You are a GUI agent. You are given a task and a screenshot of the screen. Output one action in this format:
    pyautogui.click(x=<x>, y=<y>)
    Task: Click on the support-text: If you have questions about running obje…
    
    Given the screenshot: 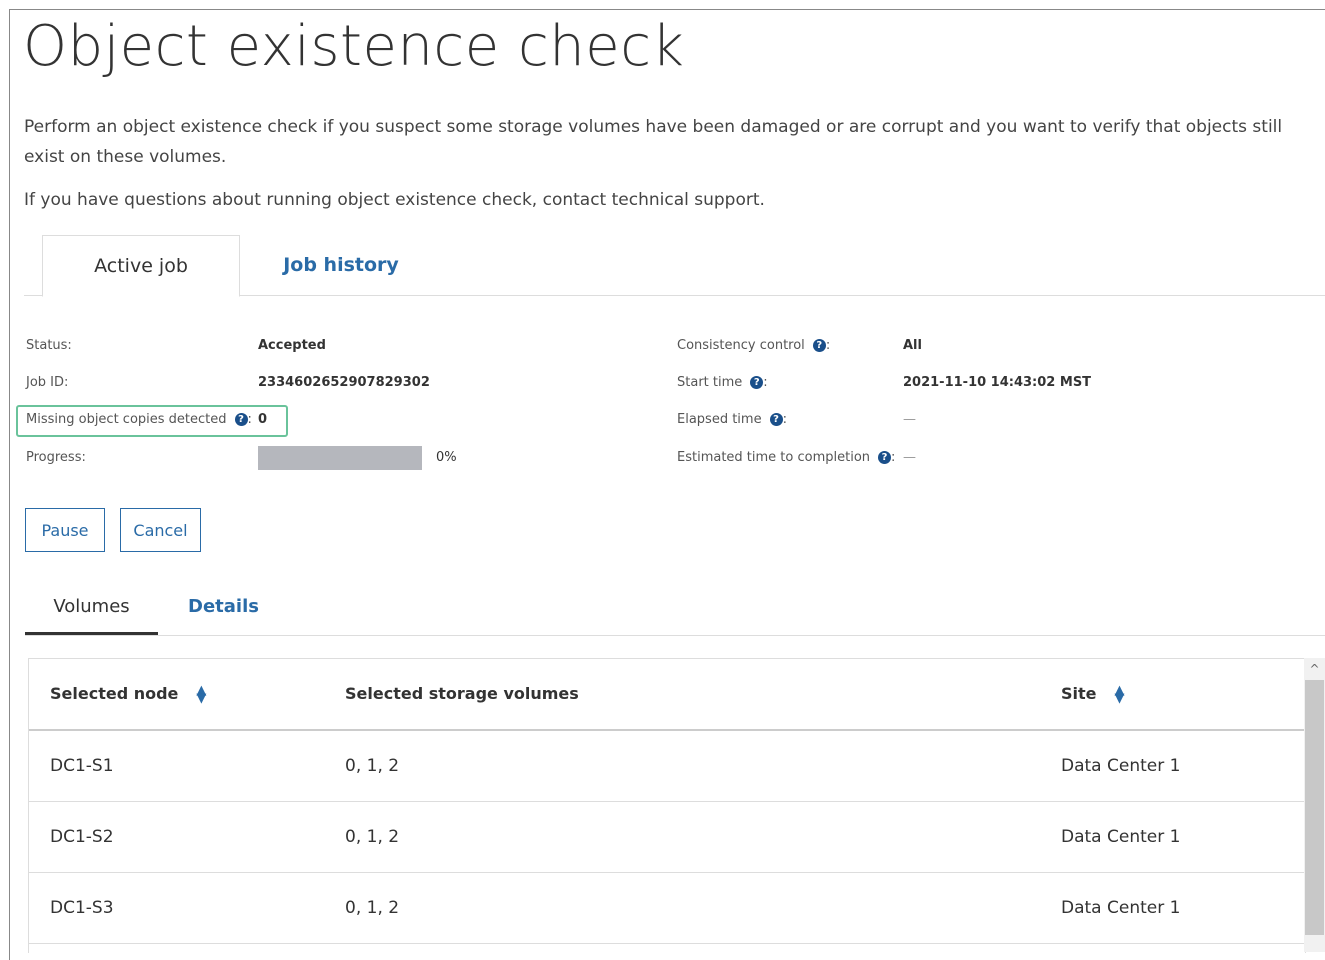 What is the action you would take?
    pyautogui.click(x=394, y=200)
    